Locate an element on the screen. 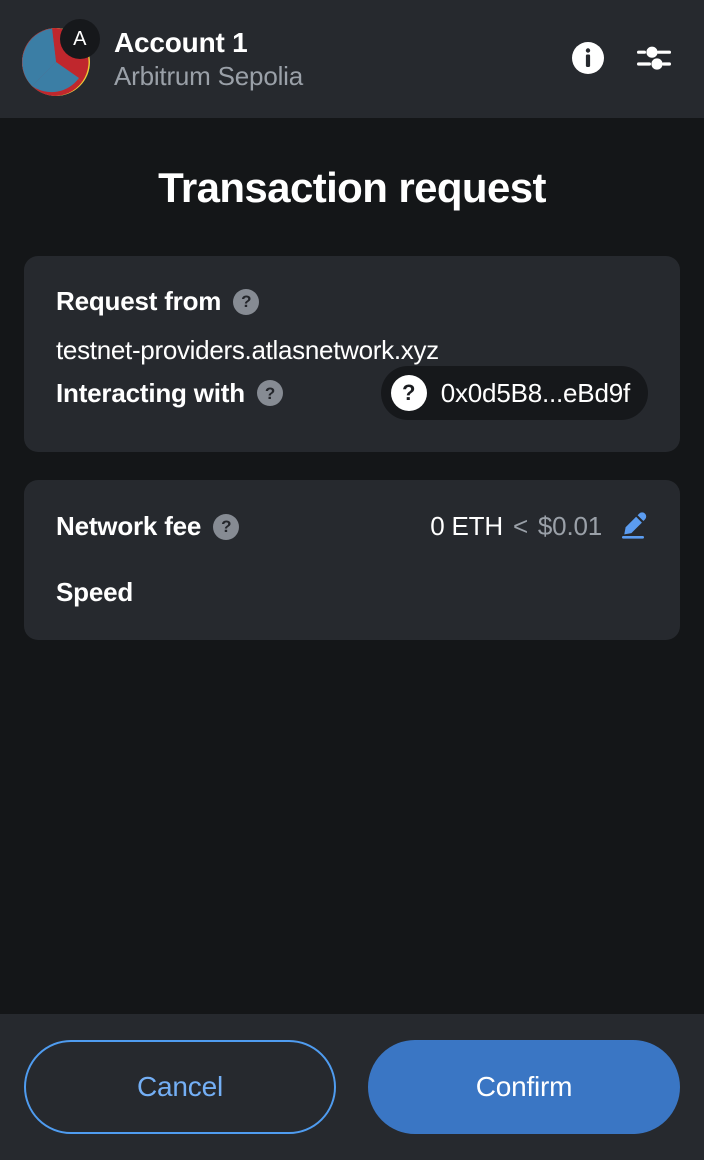  request-from-label-group: Request from ? is located at coordinates (158, 301).